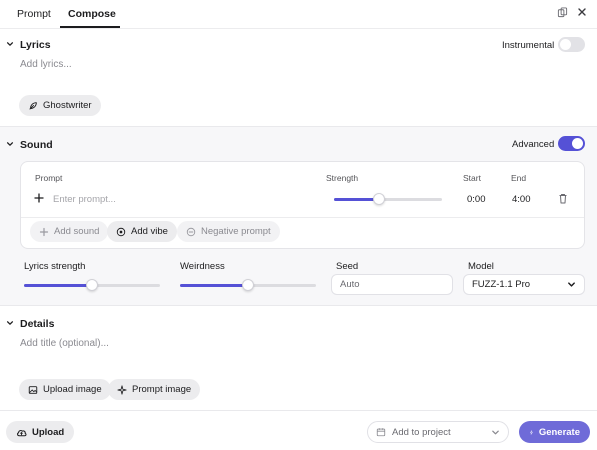  I want to click on prompt-image-label: Prompt image, so click(162, 389).